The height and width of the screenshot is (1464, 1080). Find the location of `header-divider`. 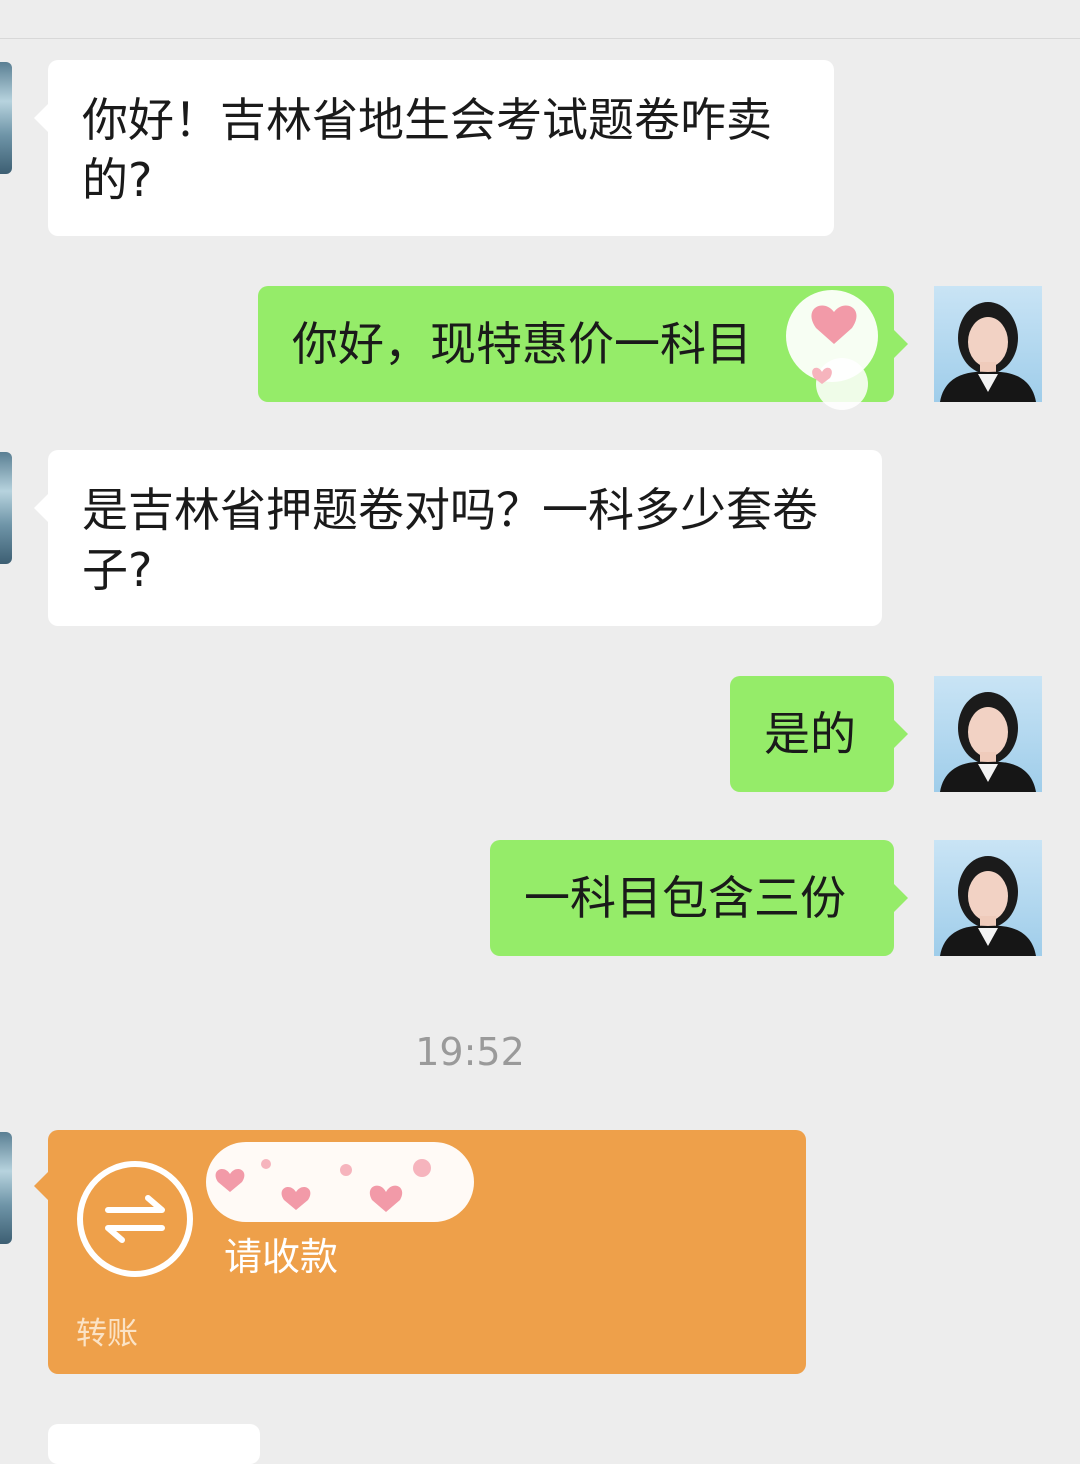

header-divider is located at coordinates (540, 38).